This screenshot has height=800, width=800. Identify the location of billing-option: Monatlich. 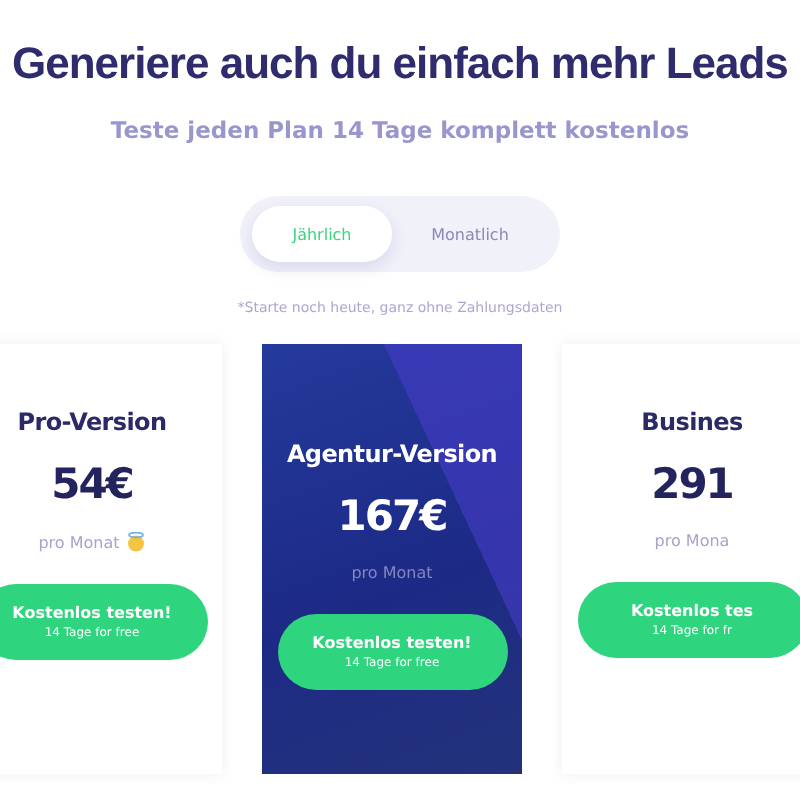
(470, 234).